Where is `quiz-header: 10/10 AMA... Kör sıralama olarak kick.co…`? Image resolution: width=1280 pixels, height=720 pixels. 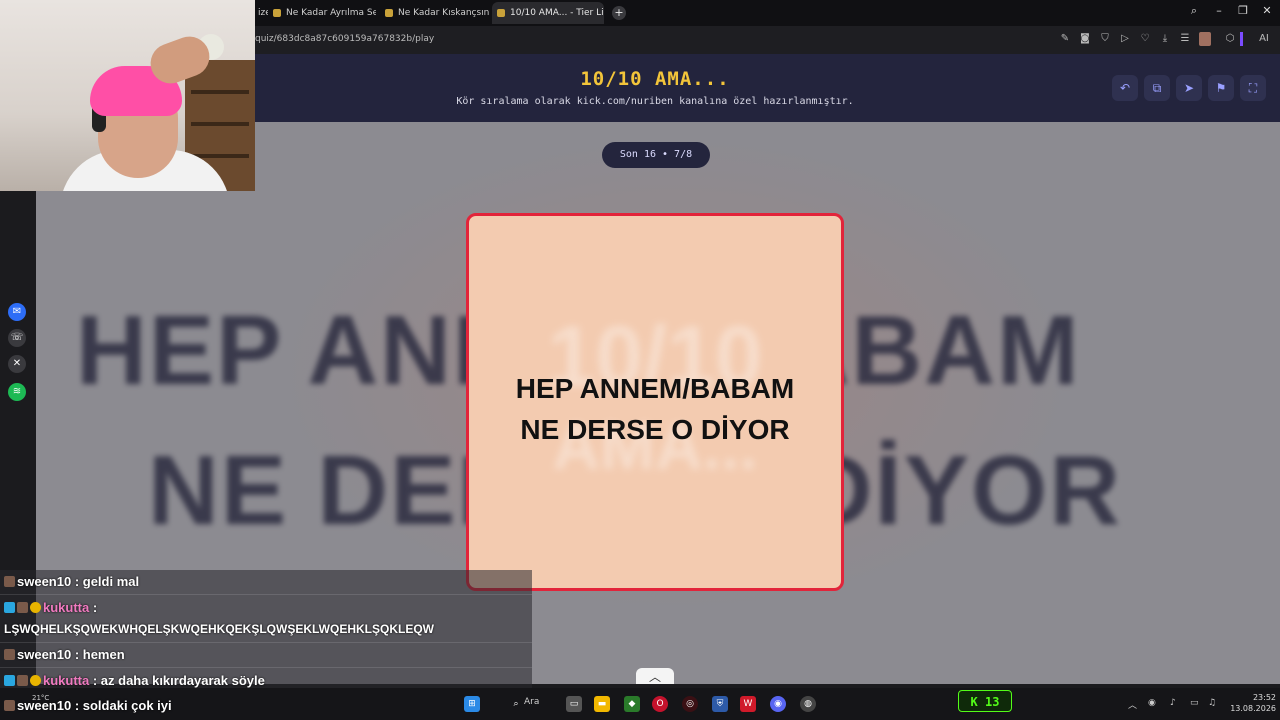 quiz-header: 10/10 AMA... Kör sıralama olarak kick.co… is located at coordinates (767, 88).